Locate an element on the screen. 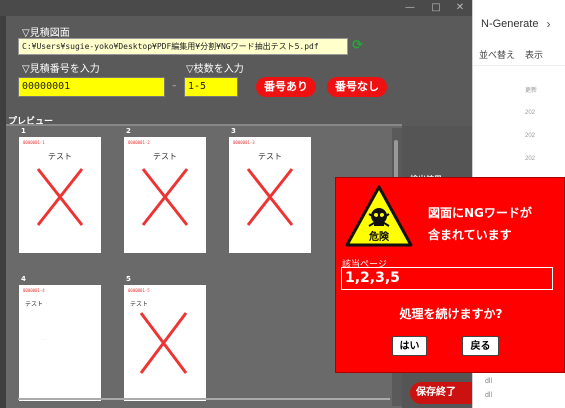  explorer-tab: N-Generate › is located at coordinates (519, 24).